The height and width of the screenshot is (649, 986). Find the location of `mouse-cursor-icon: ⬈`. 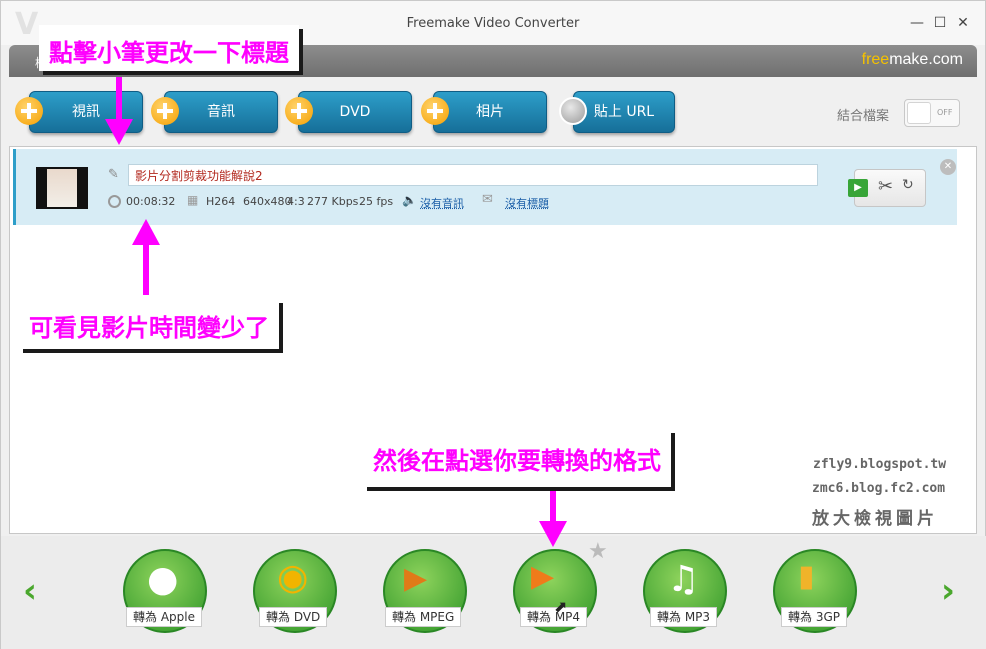

mouse-cursor-icon: ⬈ is located at coordinates (561, 606).